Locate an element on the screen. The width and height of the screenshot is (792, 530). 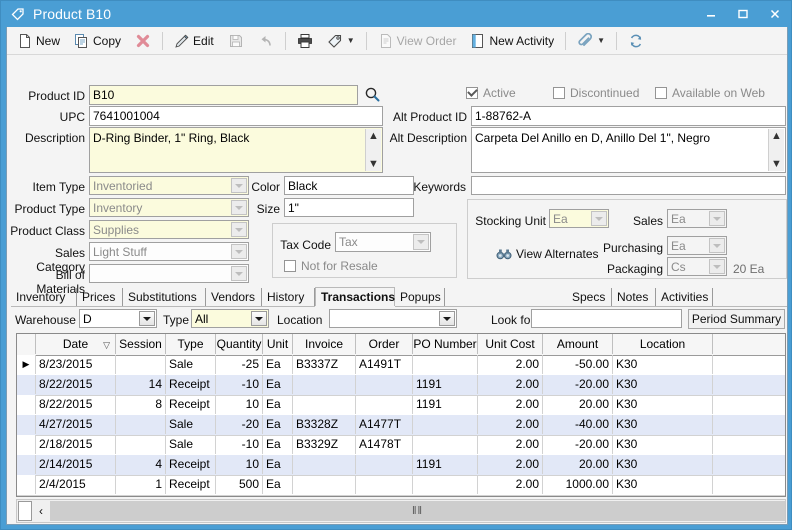
table-cell-date: 2/14/2015 is located at coordinates (76, 464).